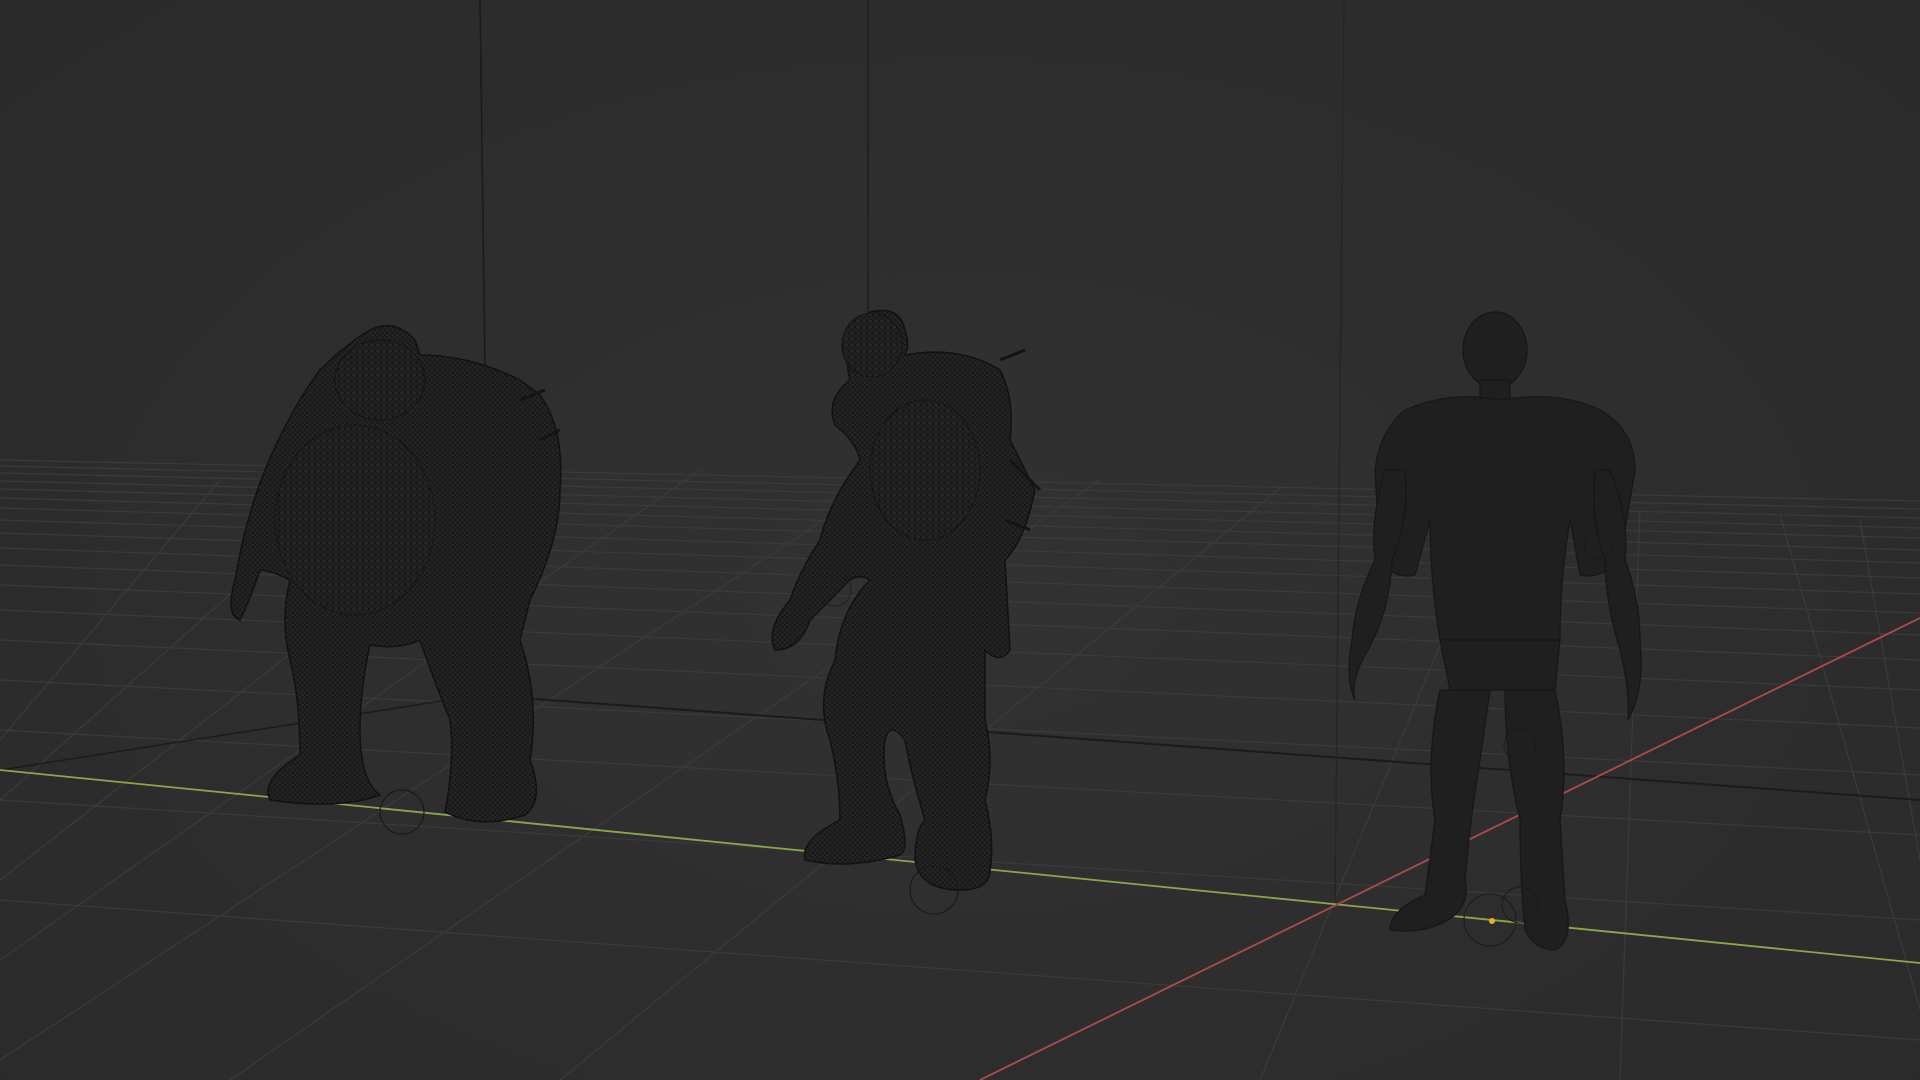  Describe the element at coordinates (1199, 747) in the screenshot. I see `dark-ground-line` at that location.